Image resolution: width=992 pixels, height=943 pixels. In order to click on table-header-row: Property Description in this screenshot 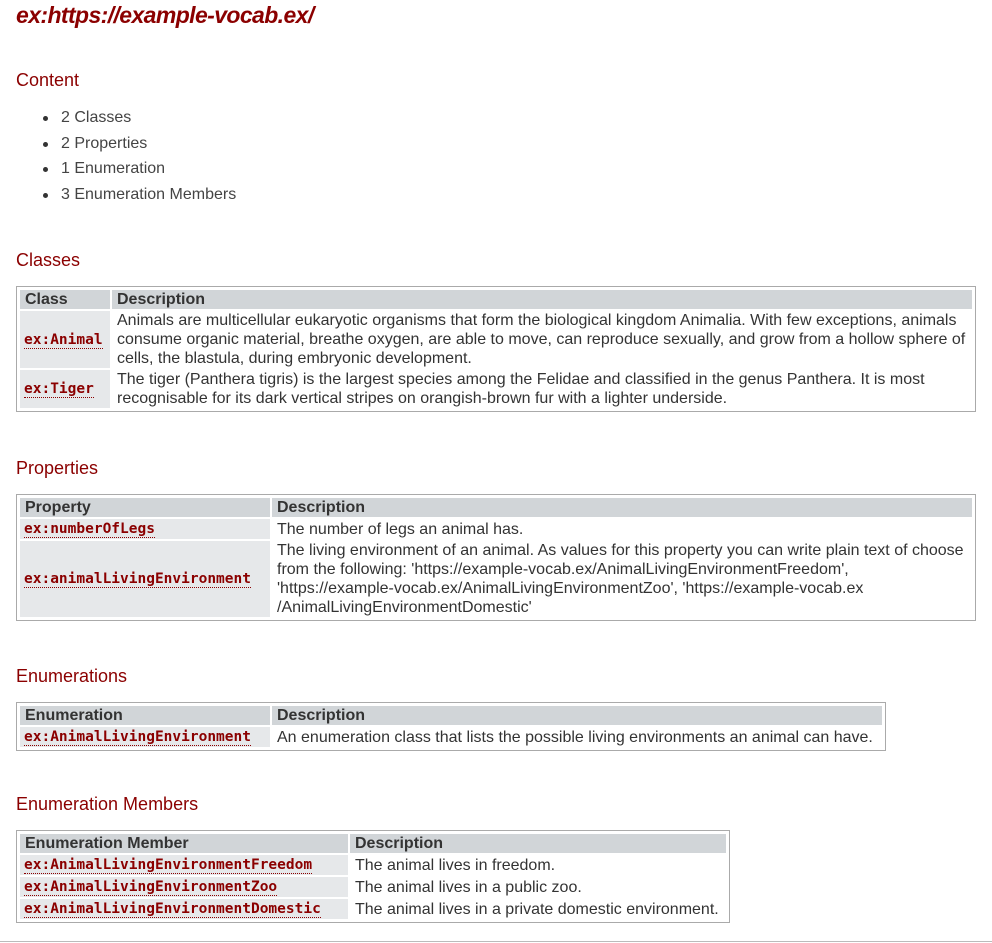, I will do `click(496, 507)`.